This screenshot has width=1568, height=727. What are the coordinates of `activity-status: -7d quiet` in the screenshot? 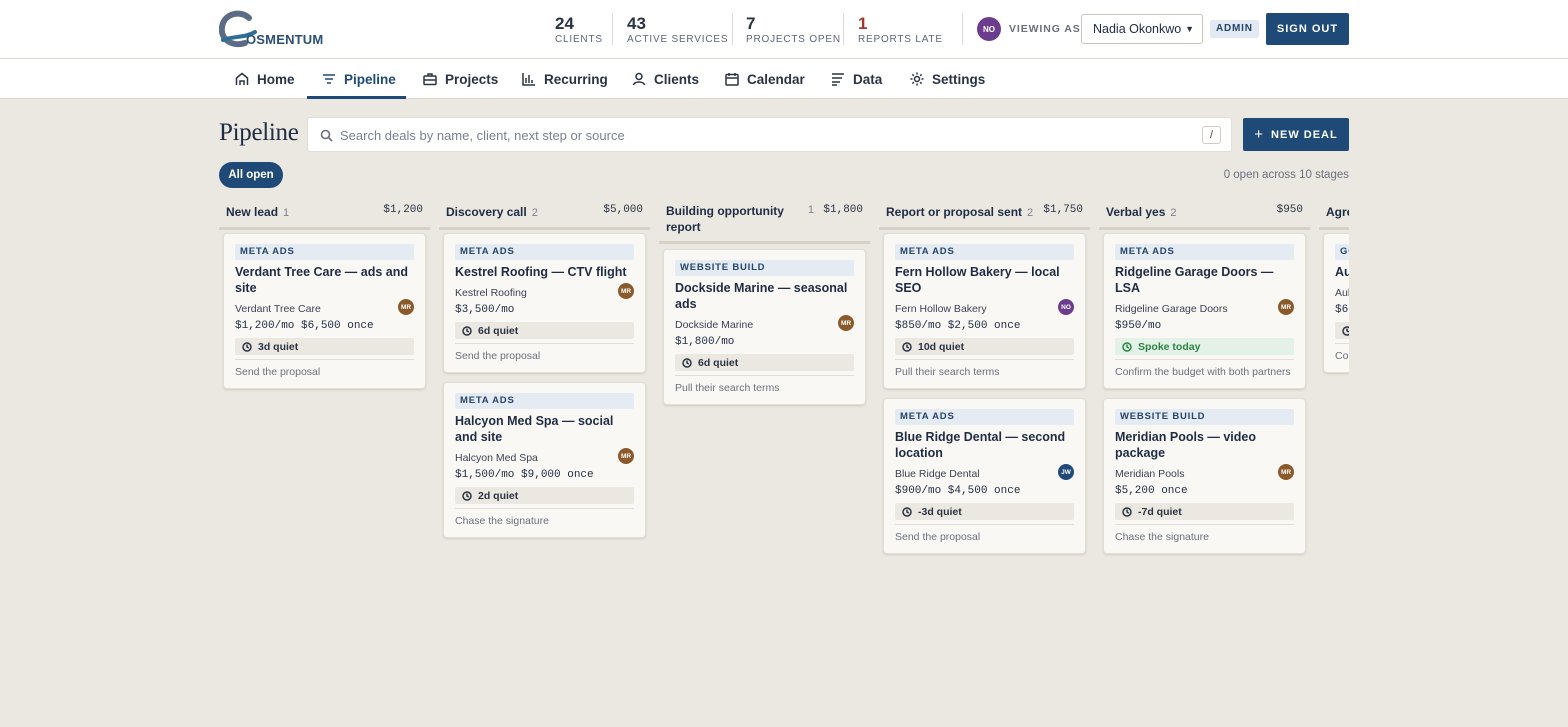 It's located at (1204, 511).